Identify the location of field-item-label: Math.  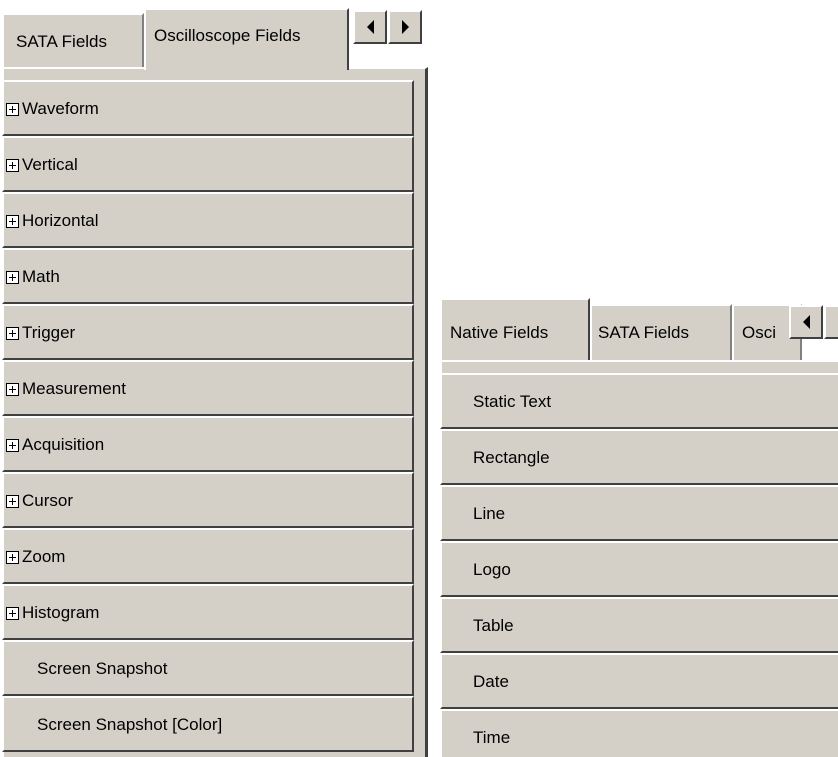
(41, 276).